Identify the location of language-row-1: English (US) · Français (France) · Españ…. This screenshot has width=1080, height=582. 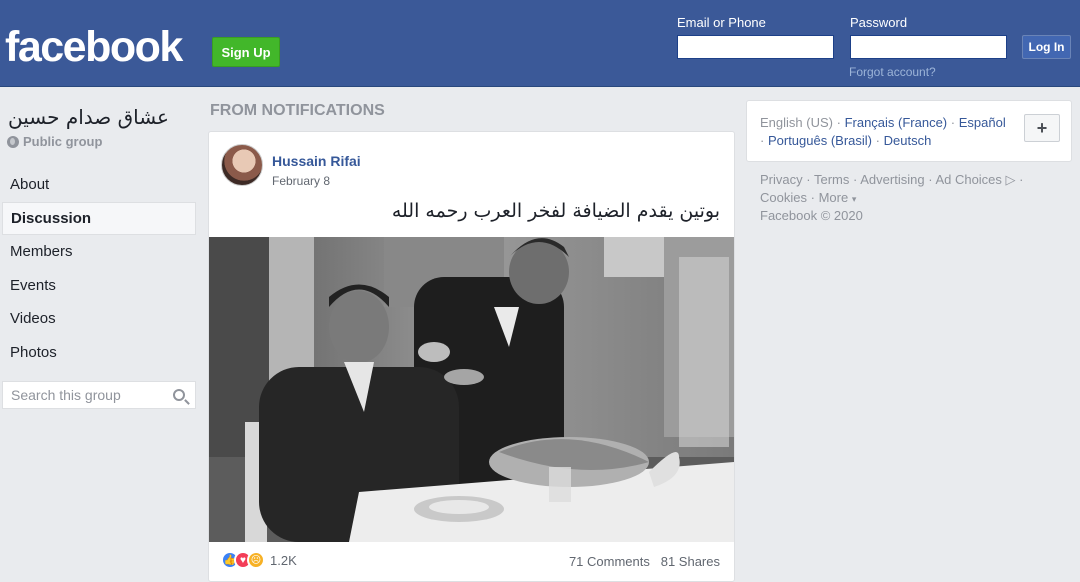
(883, 122).